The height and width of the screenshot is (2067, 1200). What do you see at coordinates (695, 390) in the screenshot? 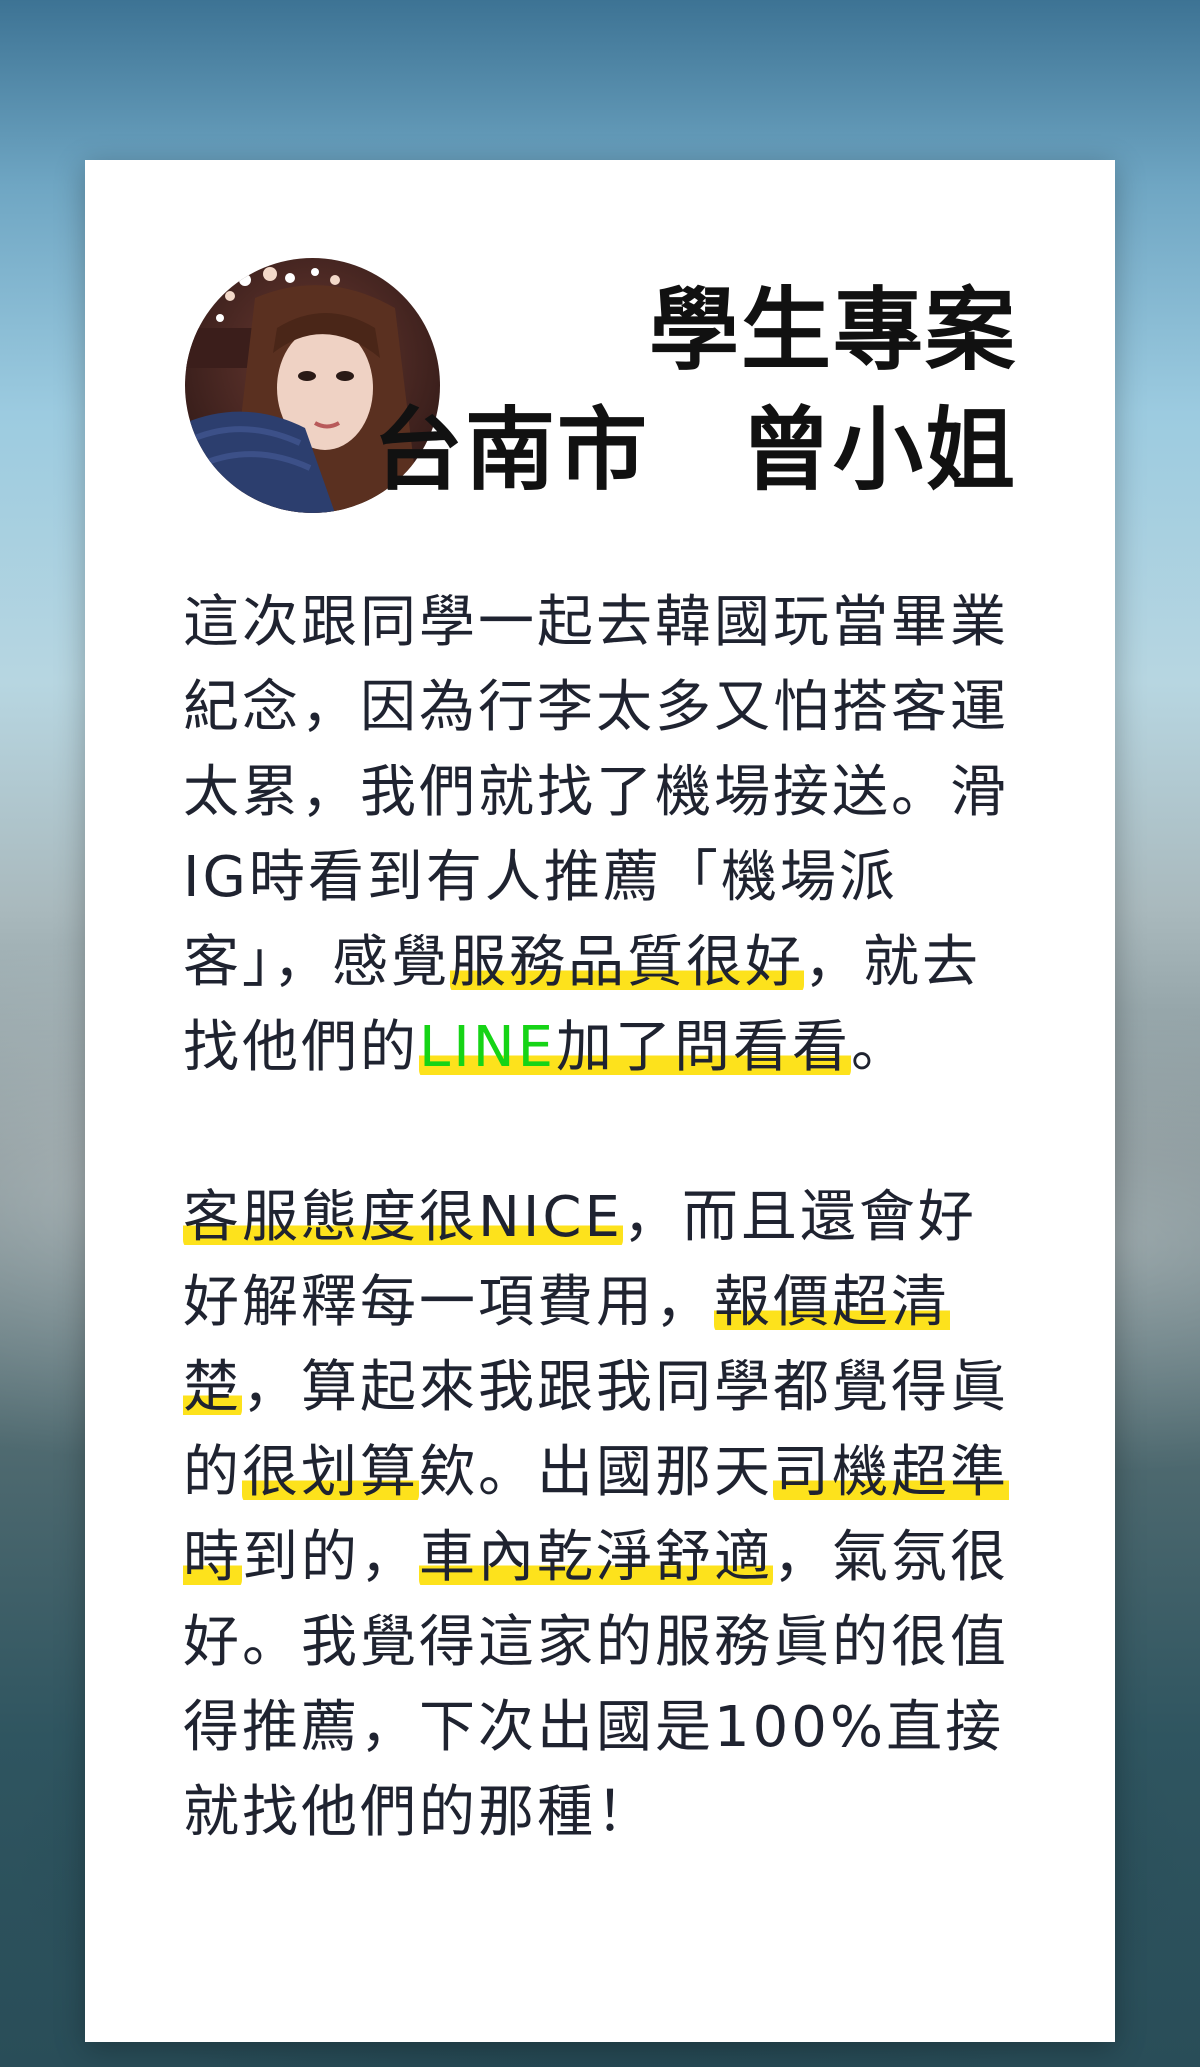
I see `header-titles: 學生專案 台南市 曾小姐` at bounding box center [695, 390].